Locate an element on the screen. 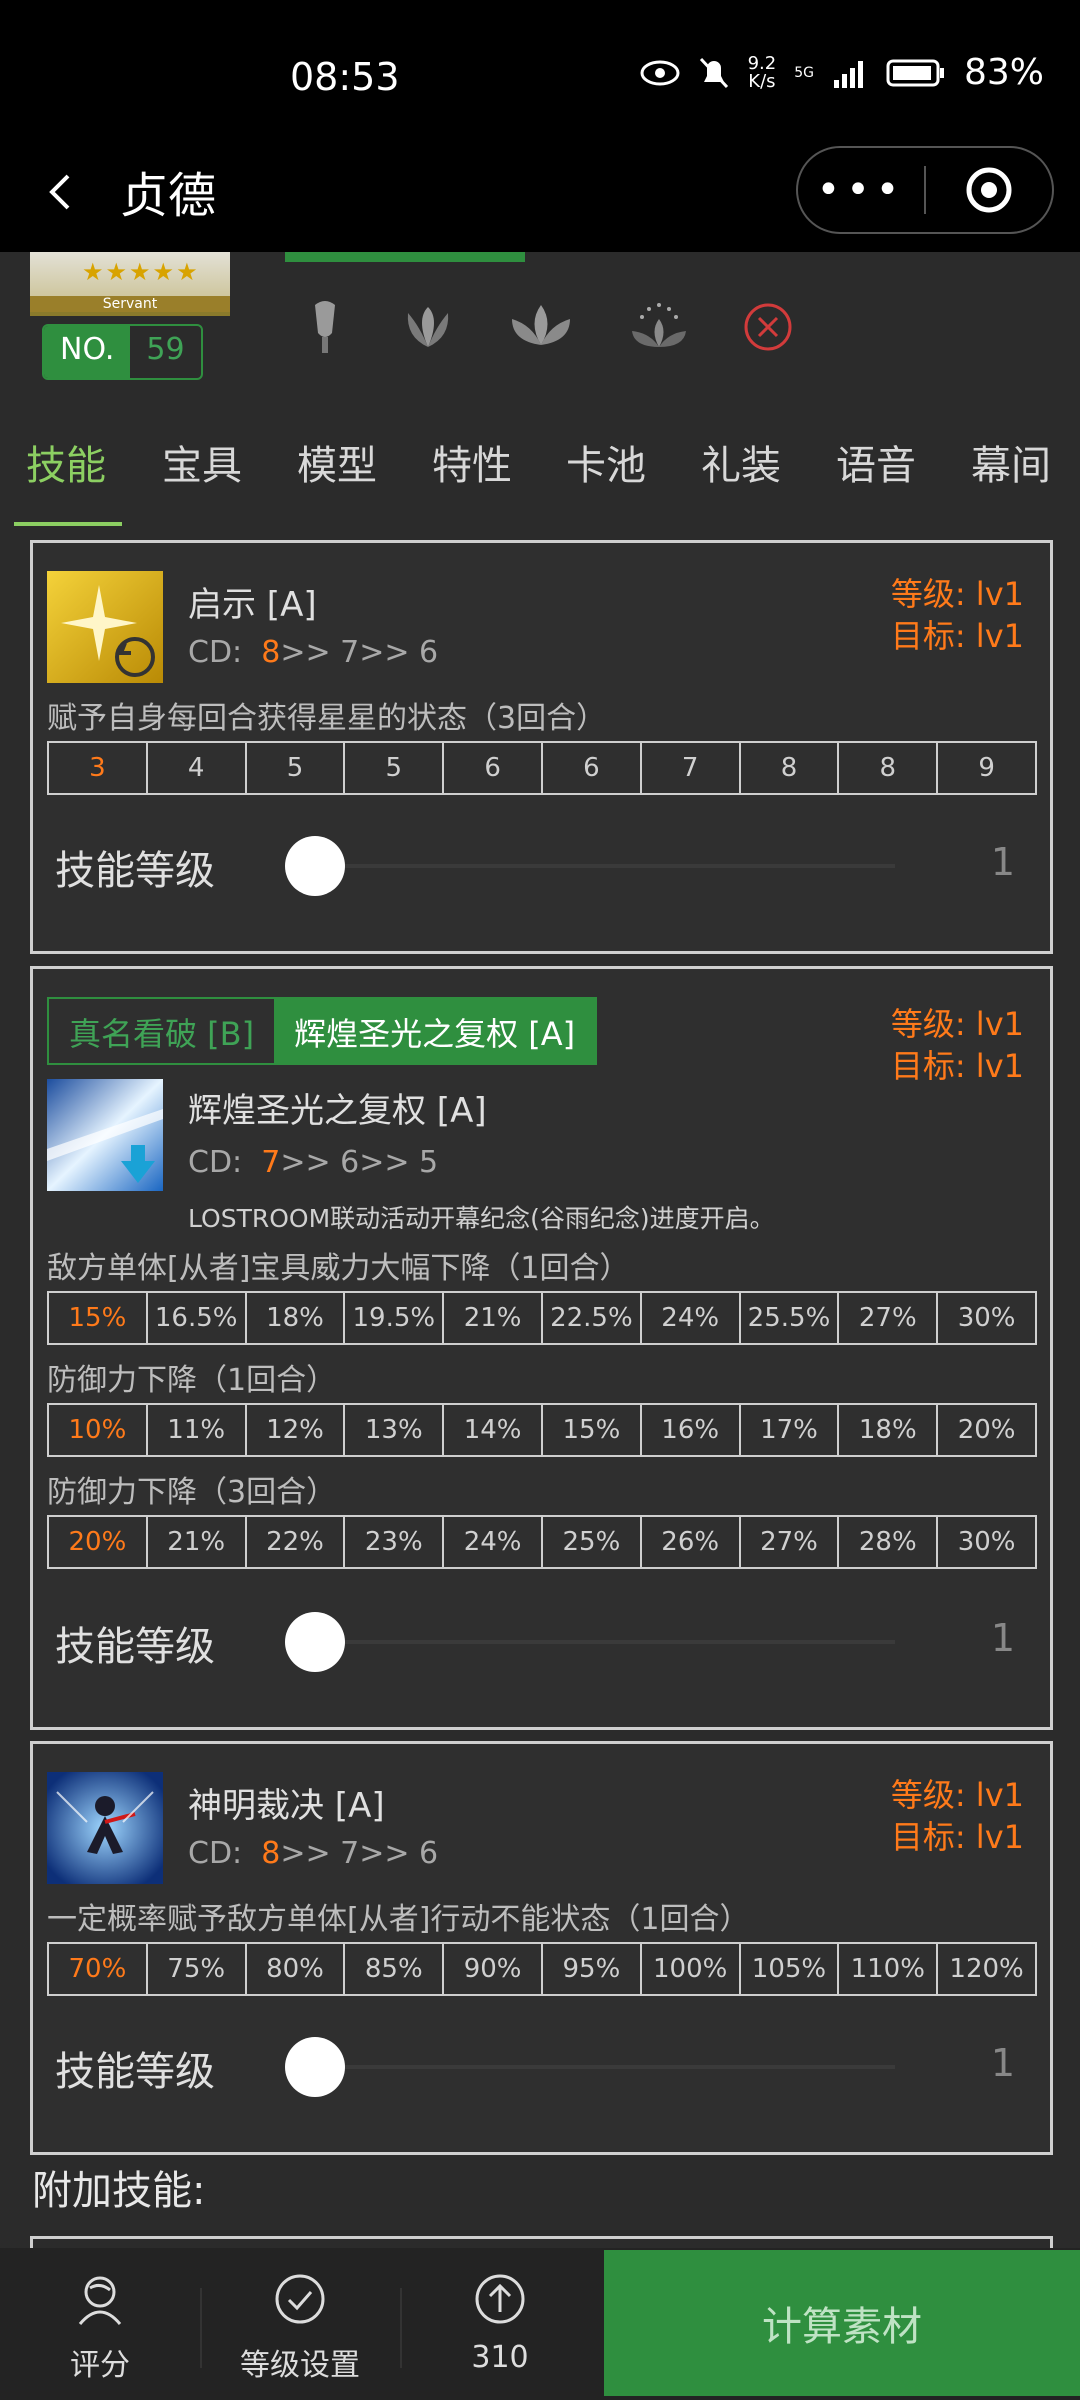 The height and width of the screenshot is (2400, 1080). table-cell: 105% is located at coordinates (789, 1969).